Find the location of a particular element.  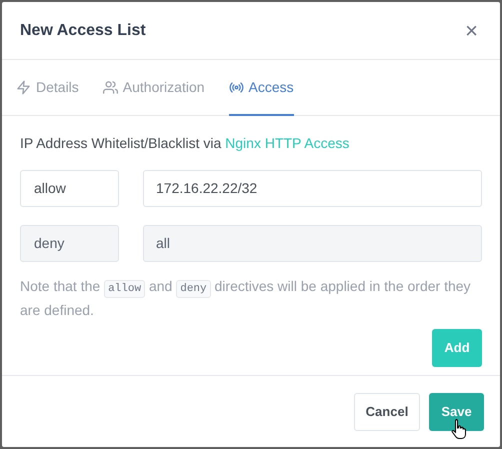

users-icon is located at coordinates (110, 87).